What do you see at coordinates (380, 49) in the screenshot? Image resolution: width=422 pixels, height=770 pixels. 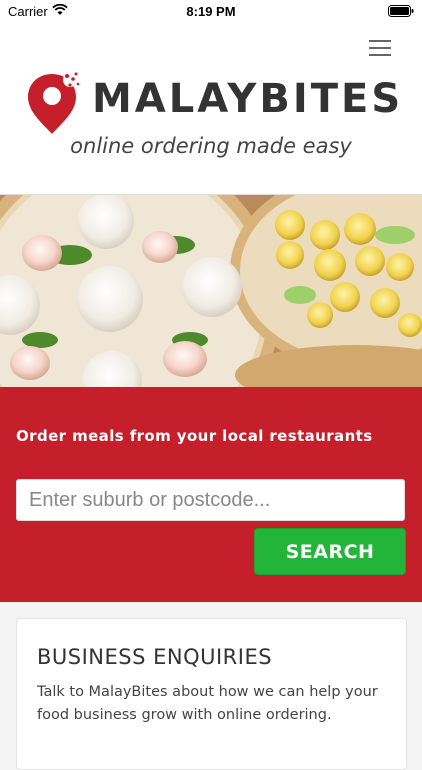 I see `hamburger-menu-icon` at bounding box center [380, 49].